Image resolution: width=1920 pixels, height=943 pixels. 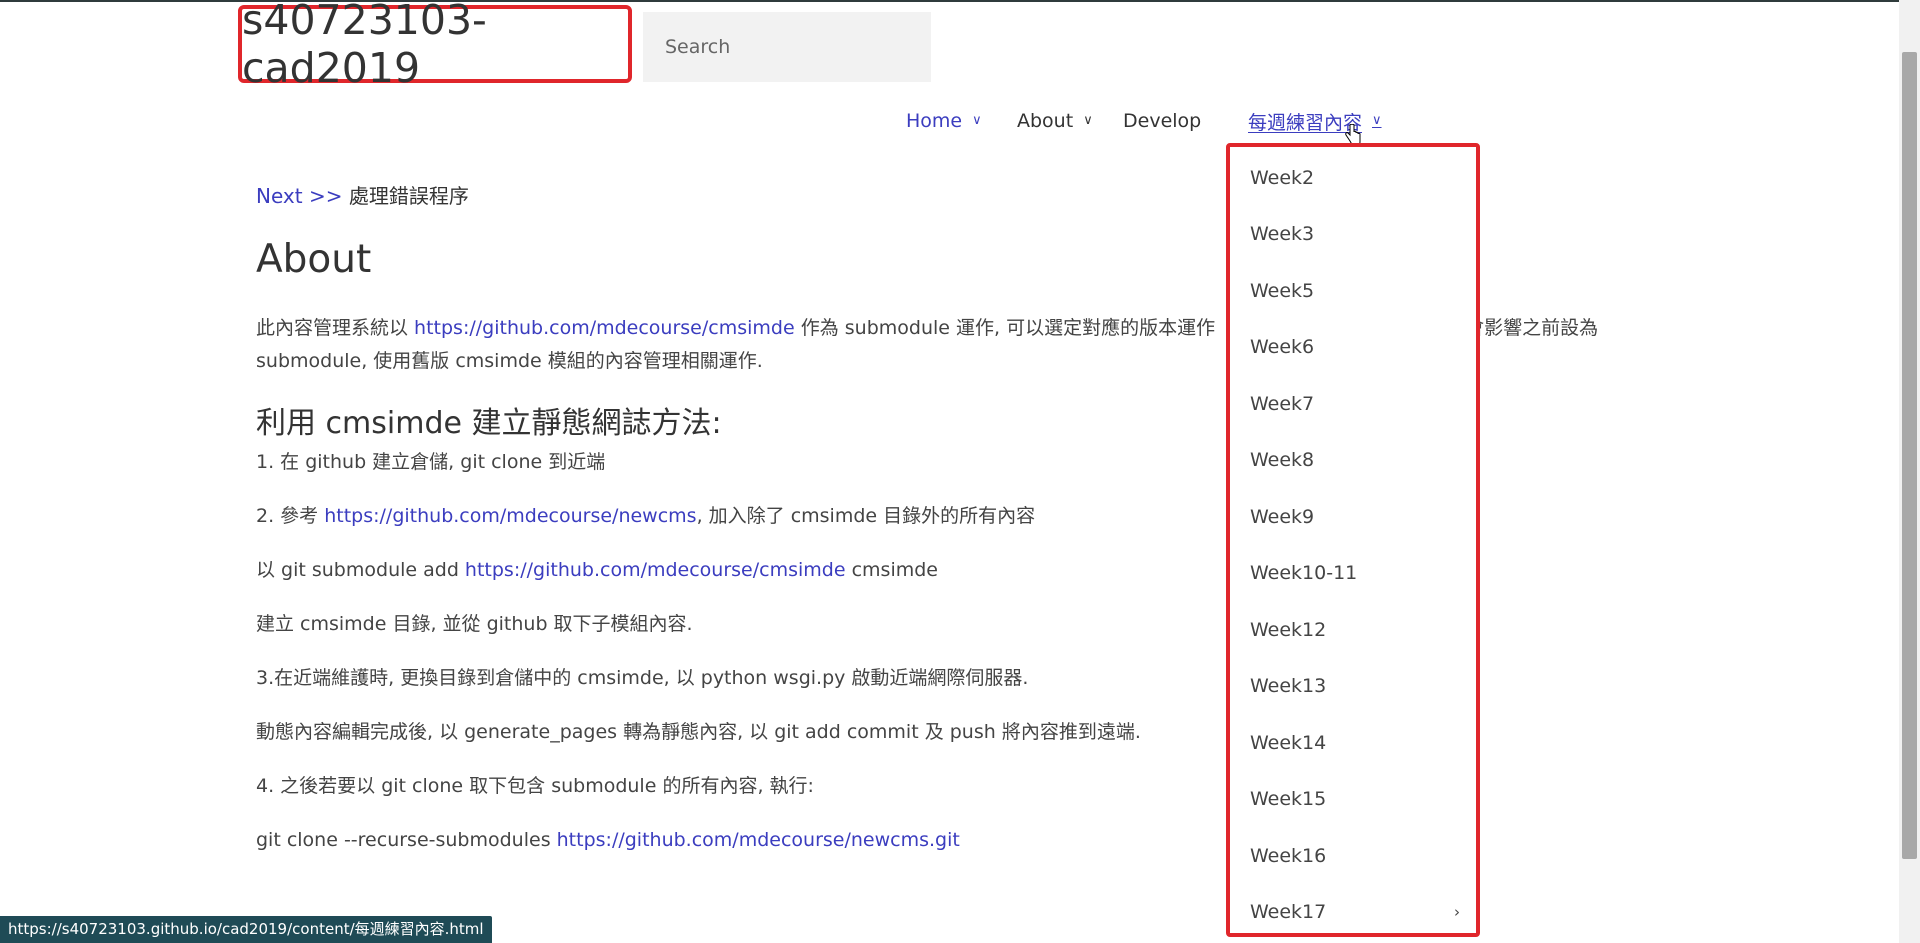 What do you see at coordinates (408, 196) in the screenshot?
I see `breadcrumb-text: 處理錯誤程序` at bounding box center [408, 196].